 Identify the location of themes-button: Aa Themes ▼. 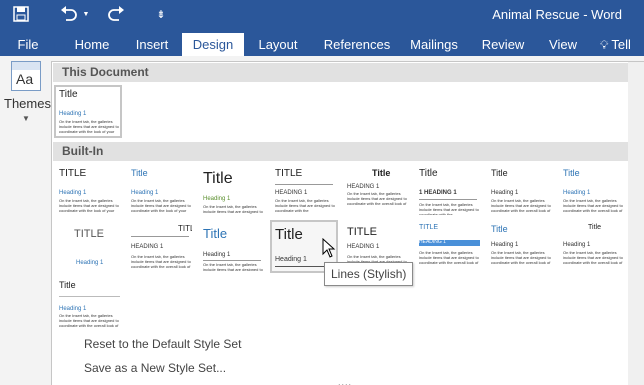
(27, 93).